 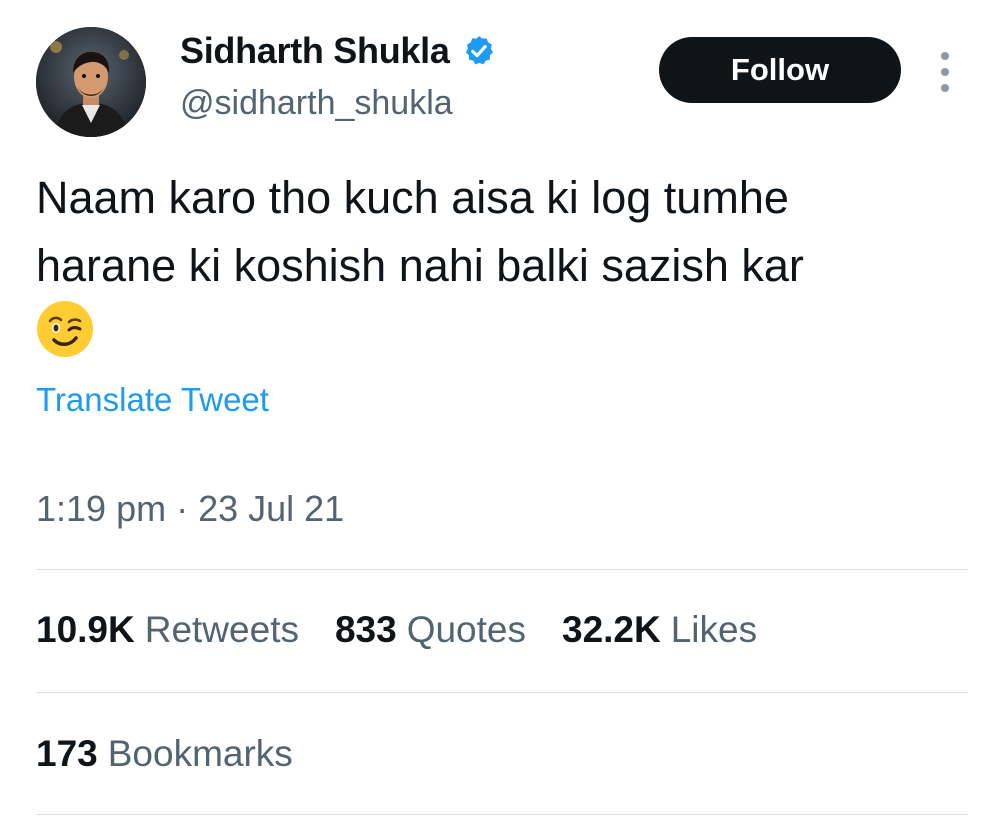 What do you see at coordinates (420, 265) in the screenshot?
I see `tweet-text-line: harane ki koshish nahi balki sazish kar` at bounding box center [420, 265].